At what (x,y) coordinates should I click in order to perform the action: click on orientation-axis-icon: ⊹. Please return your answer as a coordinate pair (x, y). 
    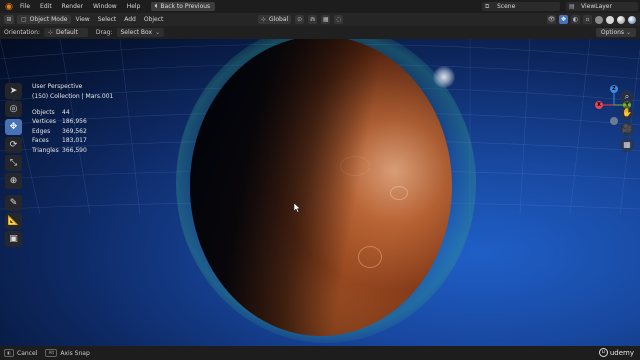
    Looking at the image, I should click on (50, 32).